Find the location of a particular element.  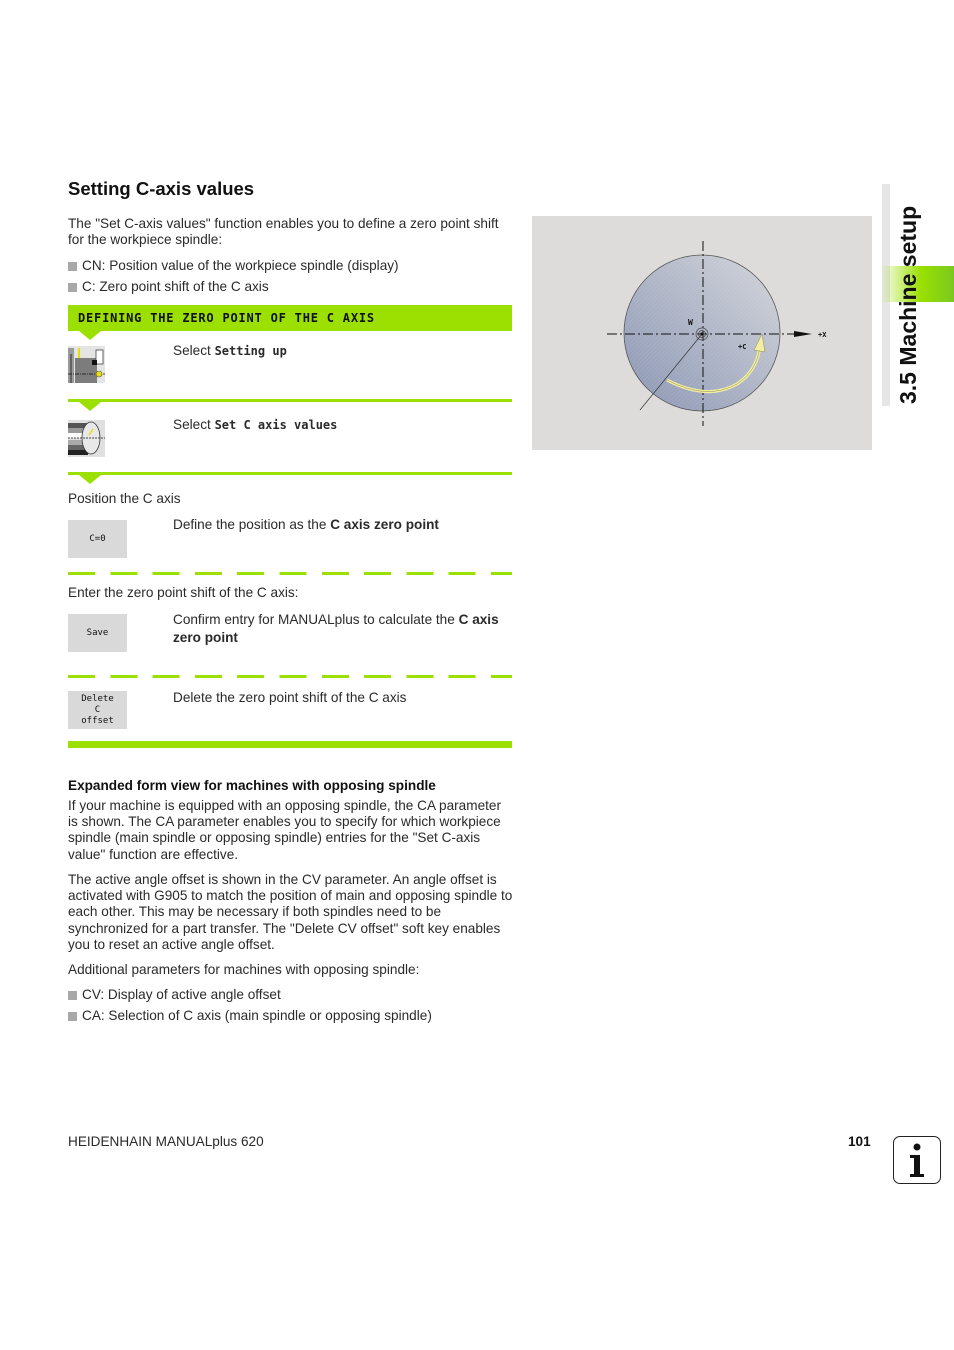

softkey-label: Save is located at coordinates (97, 632).